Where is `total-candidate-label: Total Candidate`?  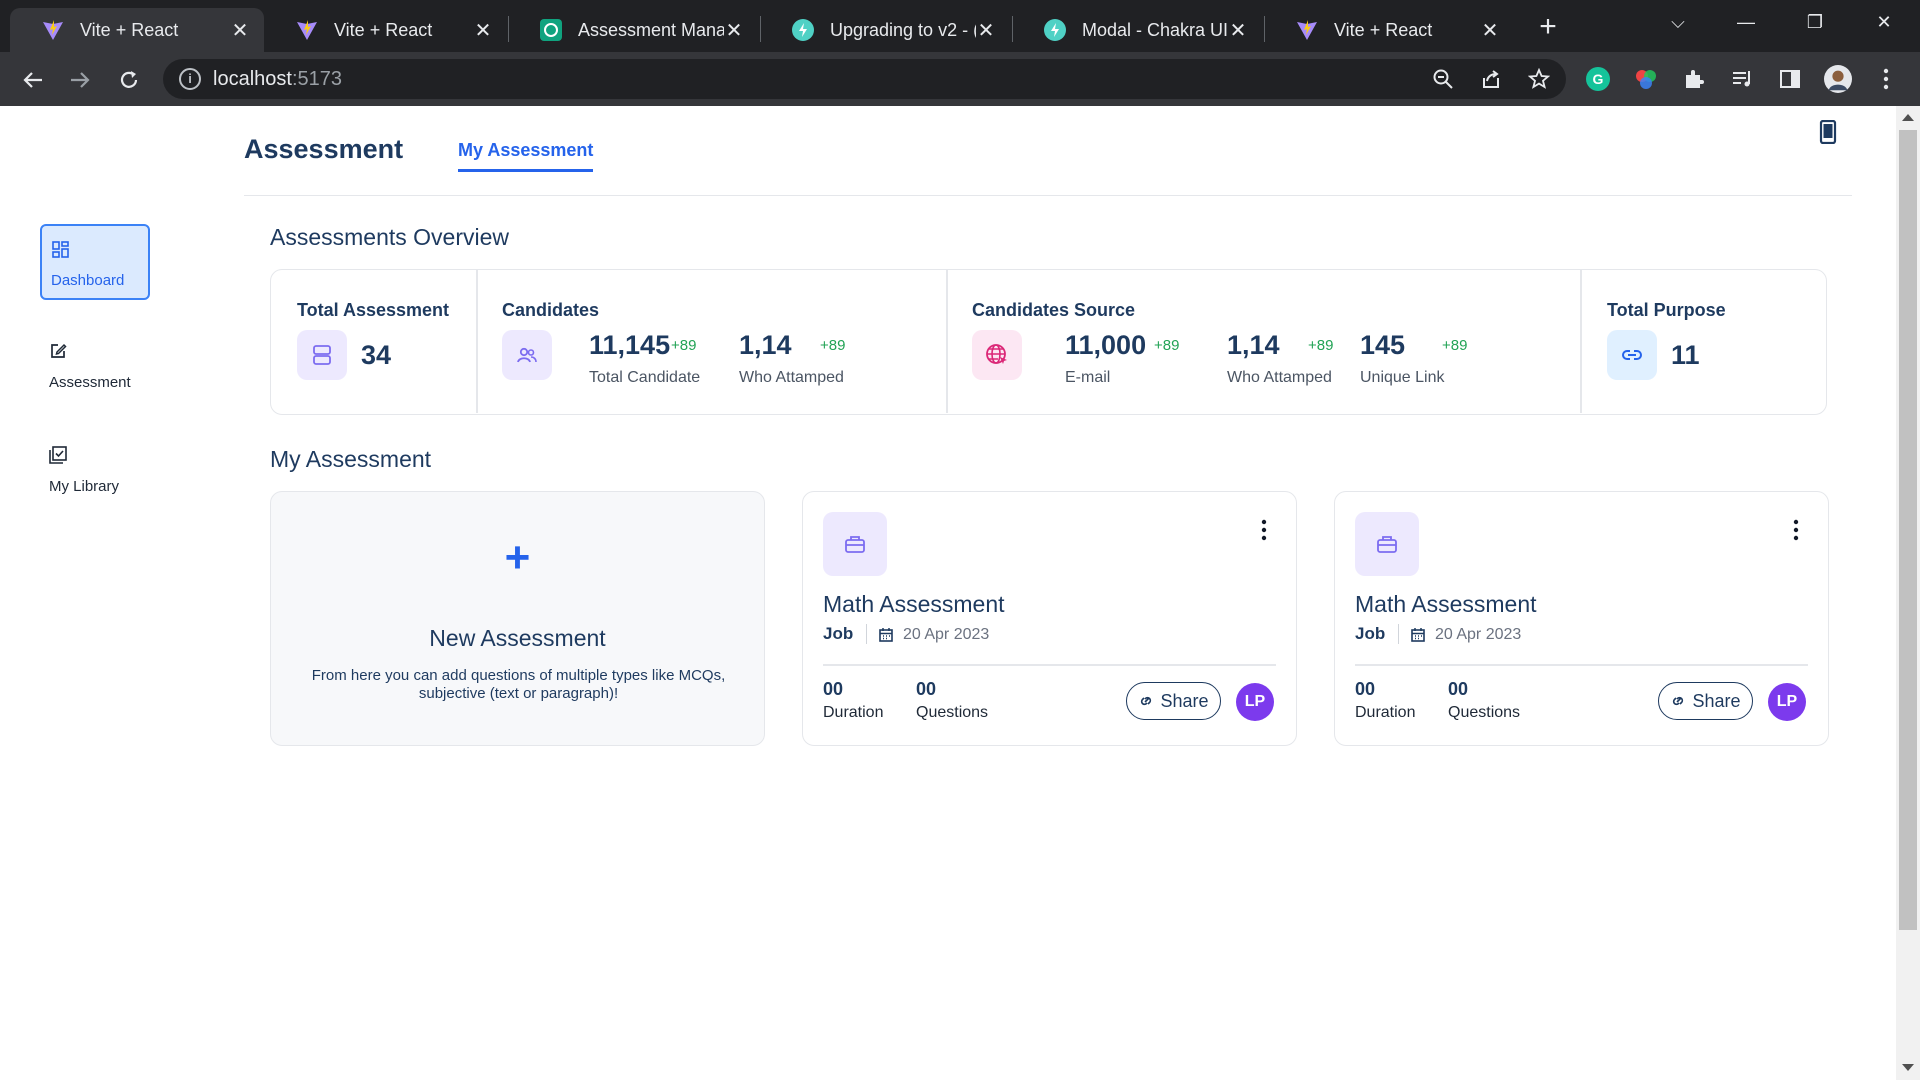 total-candidate-label: Total Candidate is located at coordinates (645, 377).